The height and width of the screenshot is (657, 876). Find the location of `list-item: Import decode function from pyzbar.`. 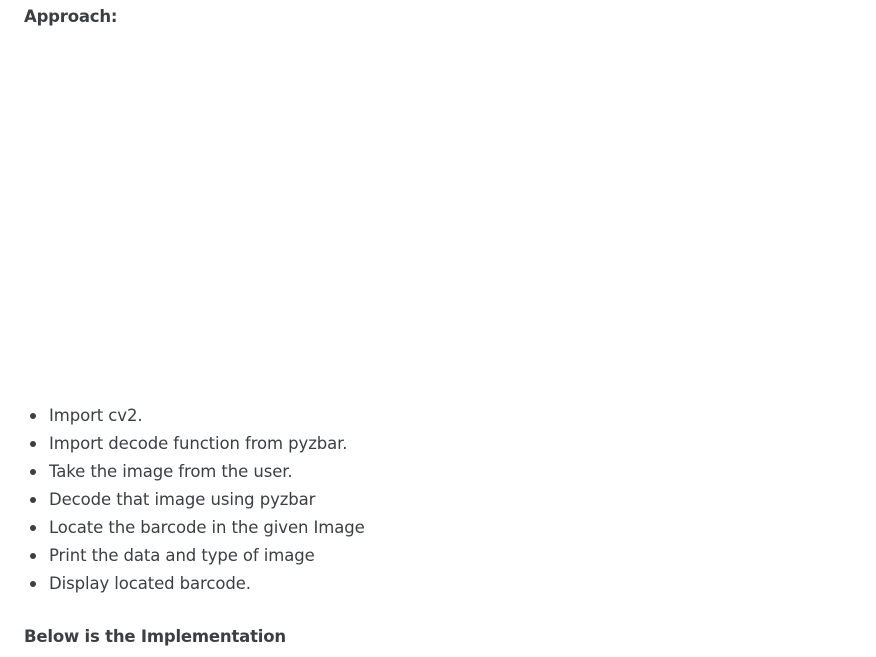

list-item: Import decode function from pyzbar. is located at coordinates (197, 444).